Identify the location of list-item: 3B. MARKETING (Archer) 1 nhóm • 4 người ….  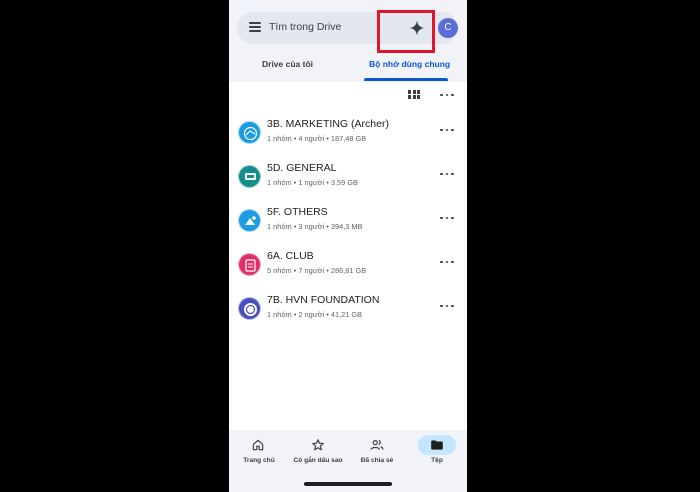
(348, 138).